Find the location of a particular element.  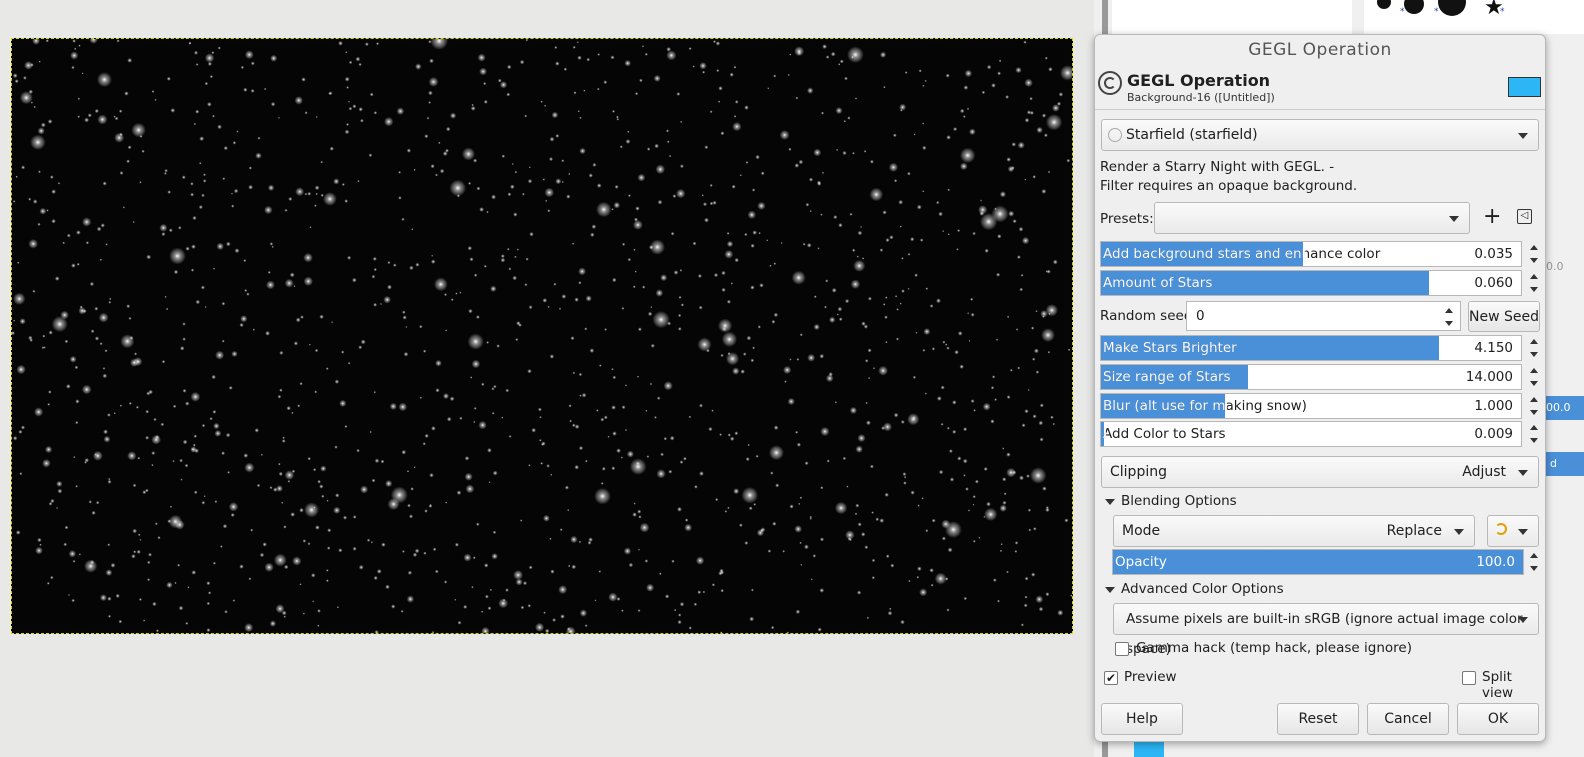

header-separator is located at coordinates (1320, 109).